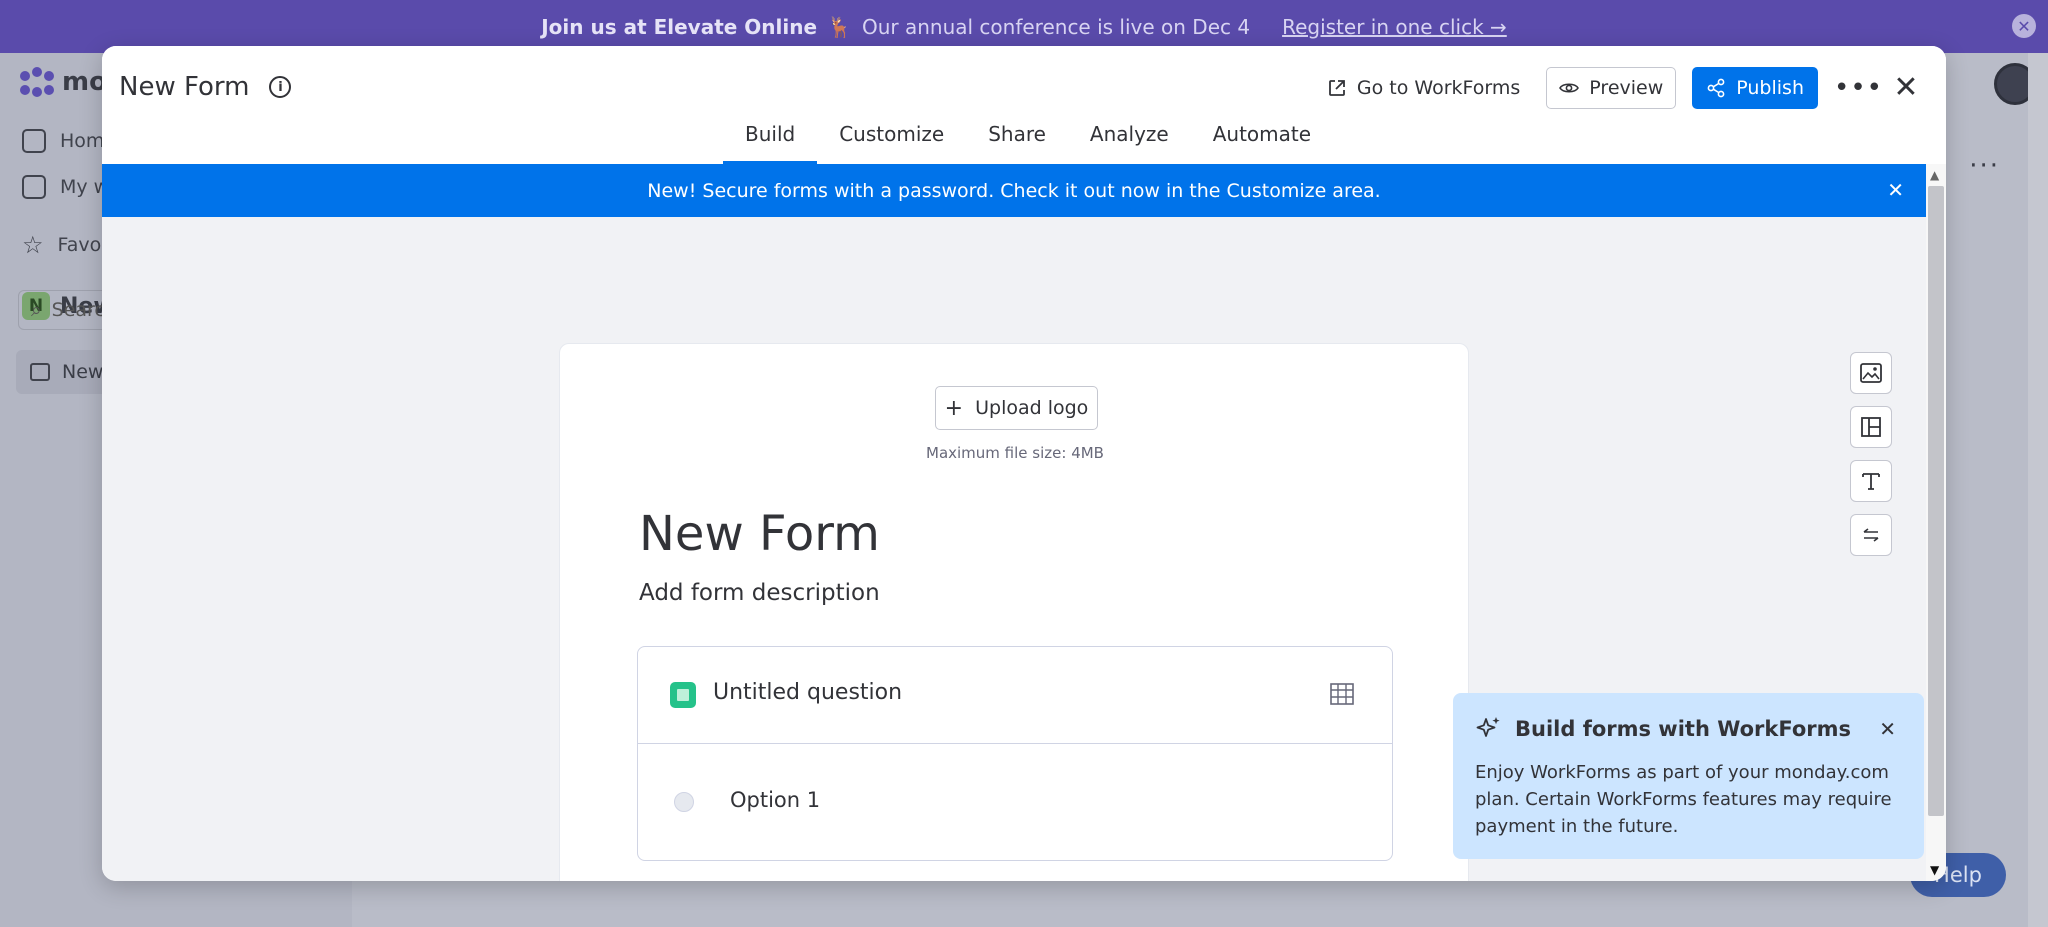 The width and height of the screenshot is (2048, 927). What do you see at coordinates (954, 408) in the screenshot?
I see `plus-icon: +` at bounding box center [954, 408].